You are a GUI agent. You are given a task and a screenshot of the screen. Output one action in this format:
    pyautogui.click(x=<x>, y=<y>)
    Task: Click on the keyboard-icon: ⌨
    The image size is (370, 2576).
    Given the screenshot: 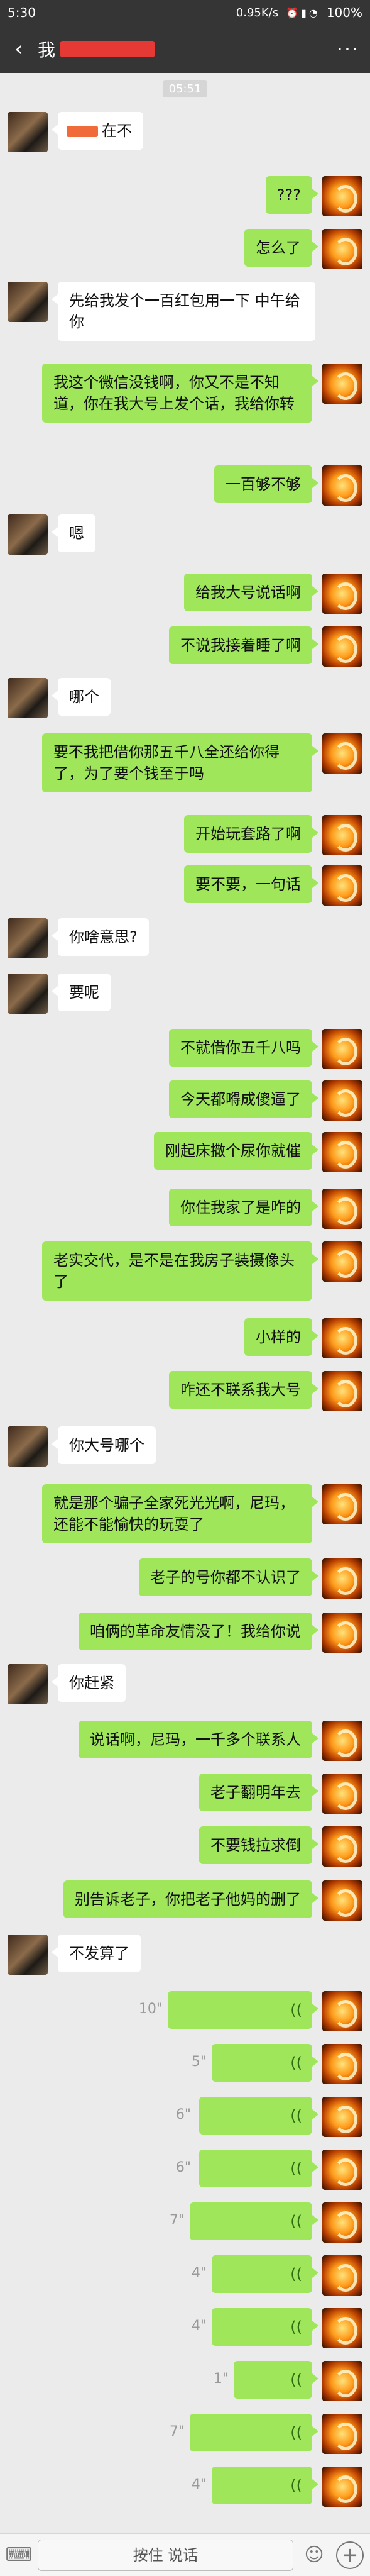 What is the action you would take?
    pyautogui.click(x=19, y=2555)
    